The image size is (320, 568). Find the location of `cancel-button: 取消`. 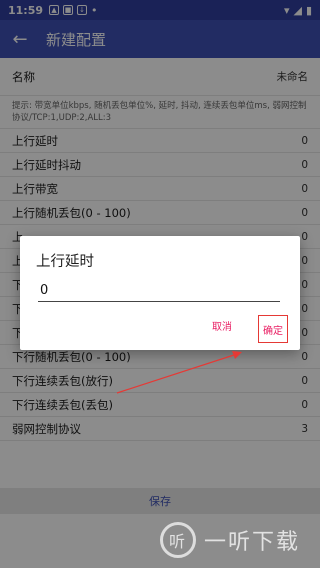

cancel-button: 取消 is located at coordinates (222, 325).